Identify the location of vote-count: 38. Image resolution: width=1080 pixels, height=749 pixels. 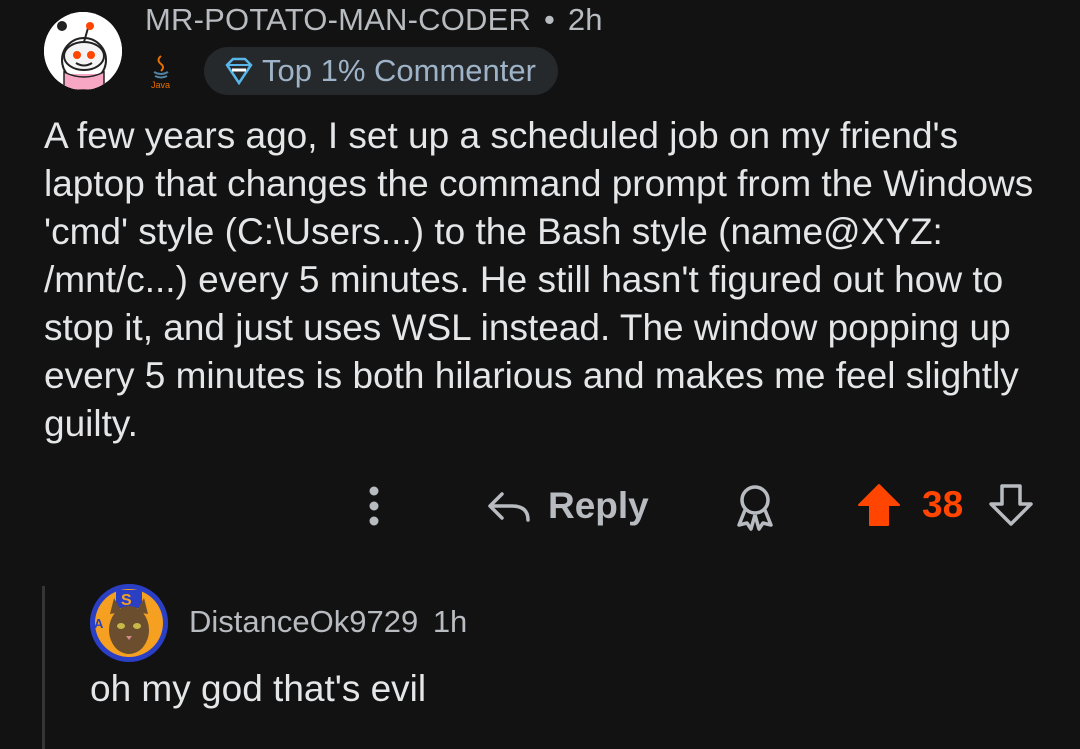
(943, 504).